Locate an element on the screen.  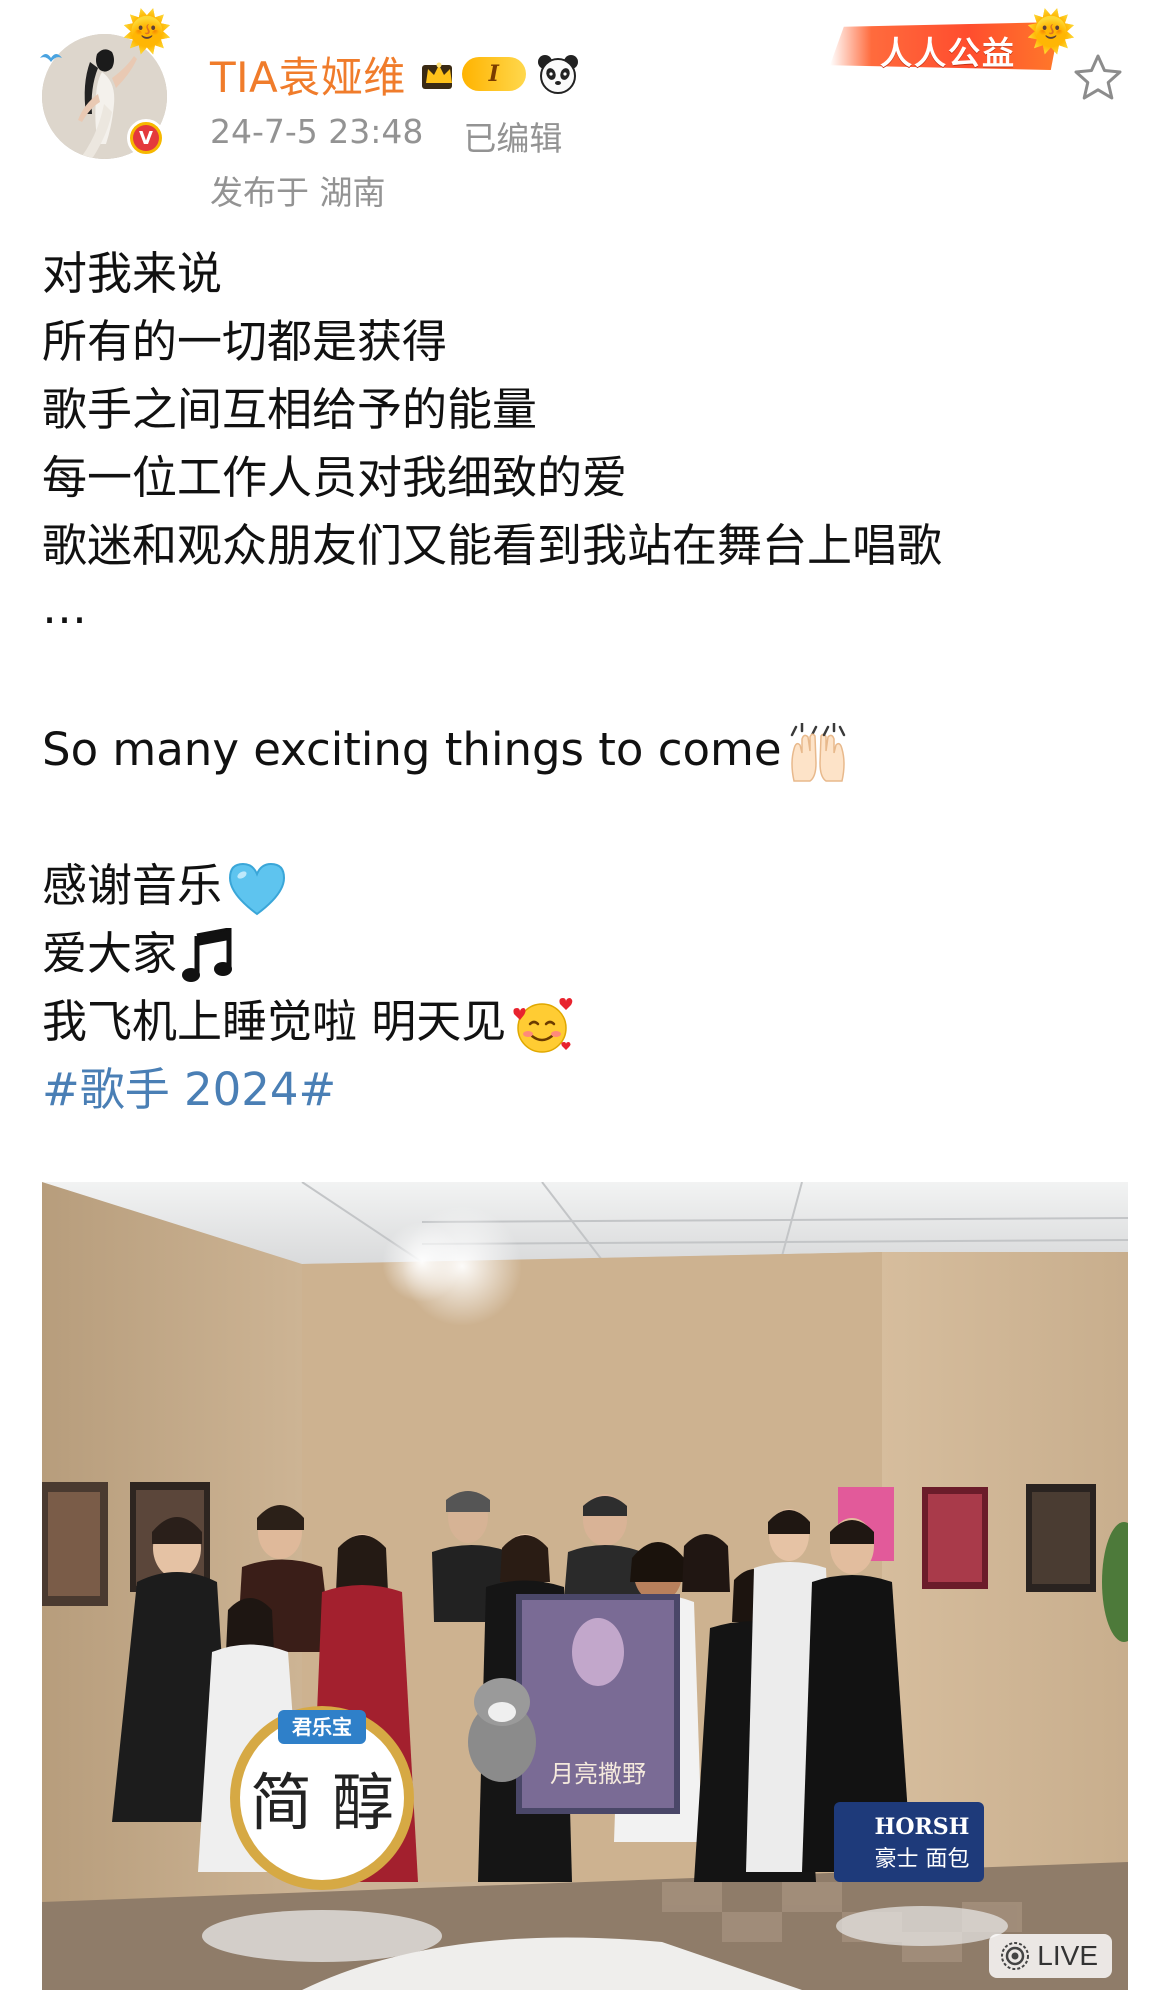
panda-icon is located at coordinates (558, 74).